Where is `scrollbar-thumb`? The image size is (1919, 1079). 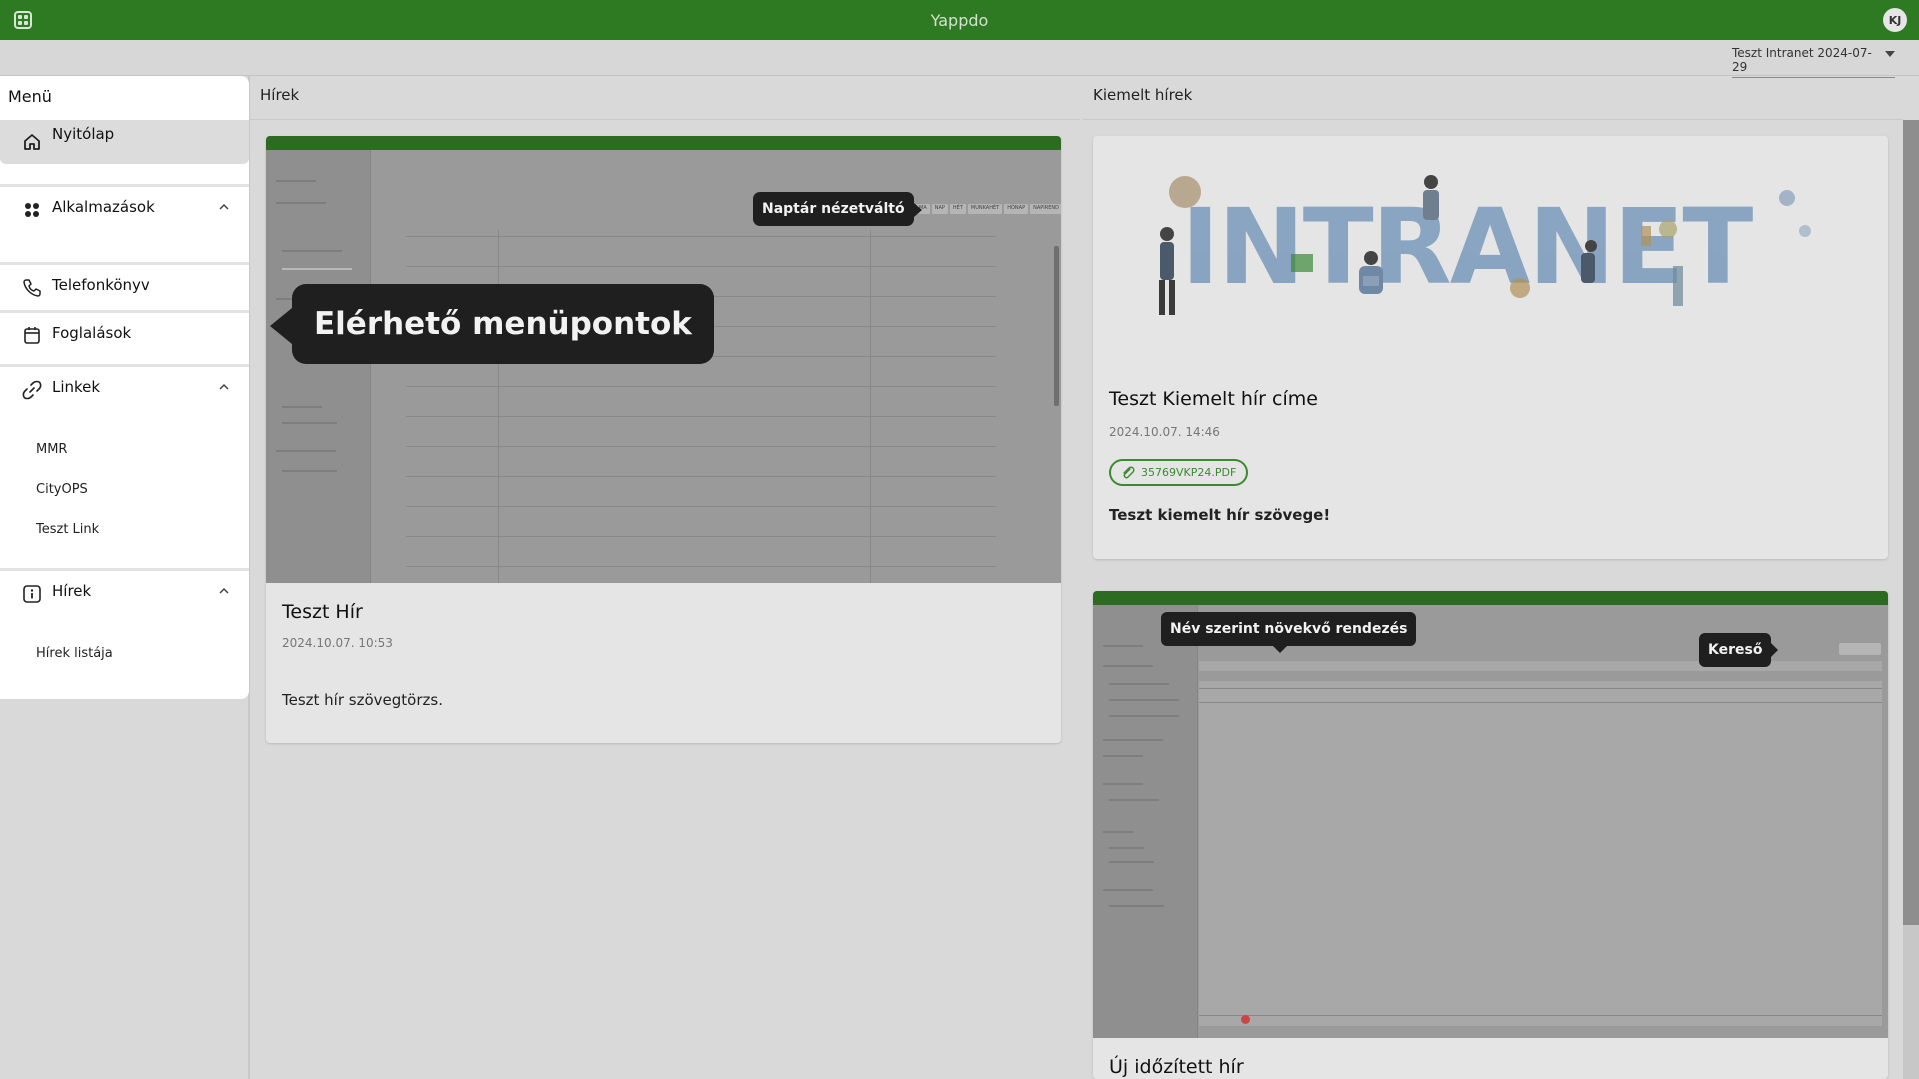 scrollbar-thumb is located at coordinates (1911, 522).